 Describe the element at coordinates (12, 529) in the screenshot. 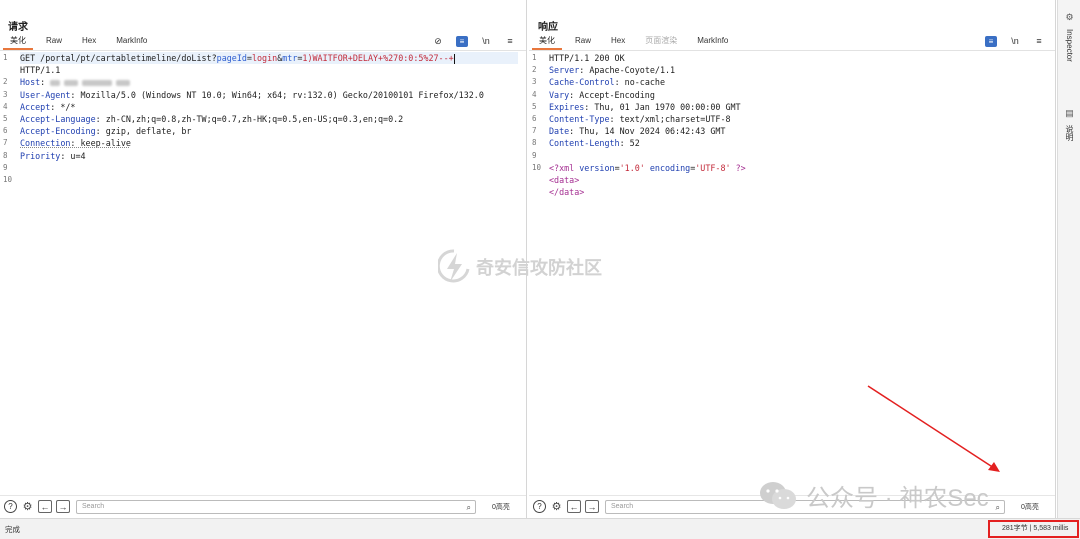

I see `status-text: 完成` at that location.